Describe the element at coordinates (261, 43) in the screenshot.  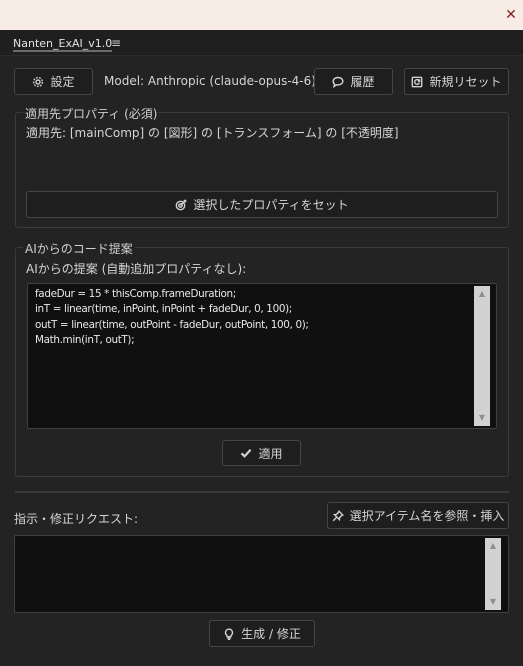
I see `panel-tabbar: Nanten_ExAI_v1.0 ≡` at that location.